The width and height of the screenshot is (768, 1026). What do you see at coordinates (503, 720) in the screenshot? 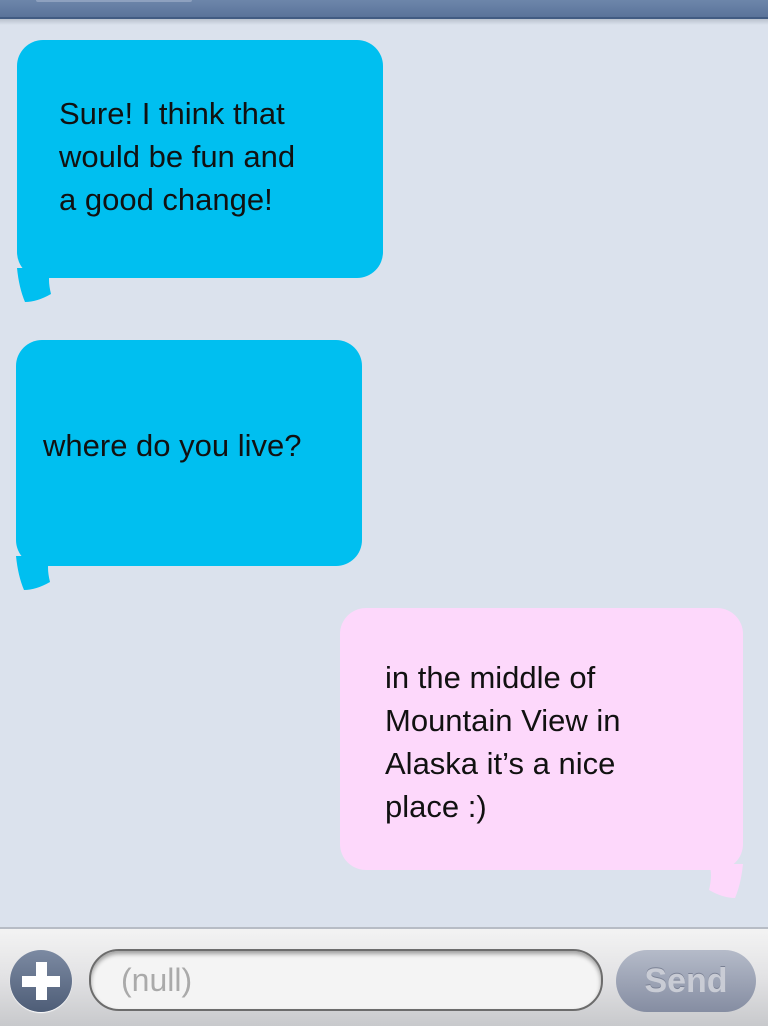
I see `message-line: Mountain View in` at bounding box center [503, 720].